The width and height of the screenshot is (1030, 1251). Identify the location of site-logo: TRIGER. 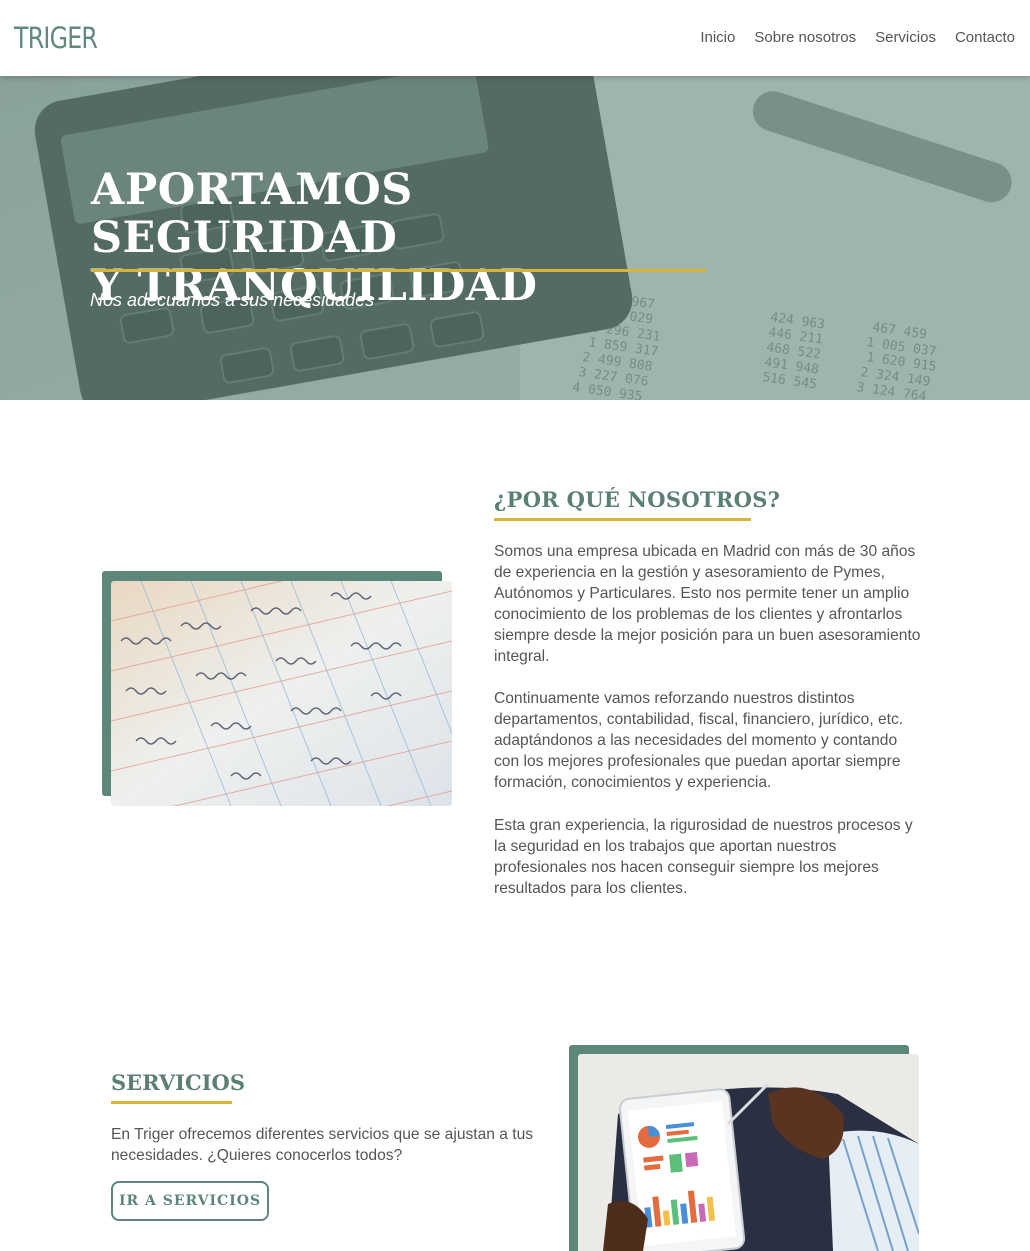
(56, 38).